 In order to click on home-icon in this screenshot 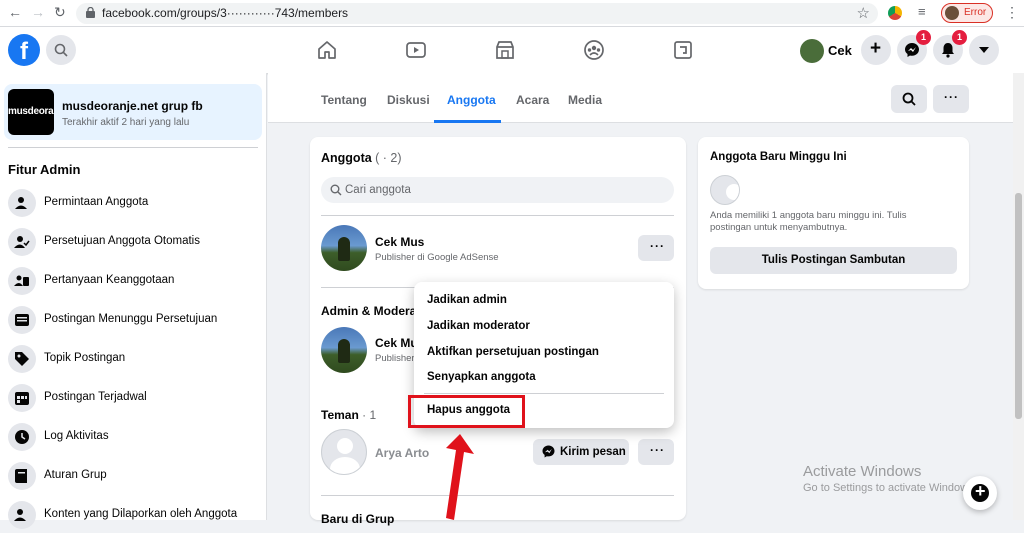, I will do `click(327, 50)`.